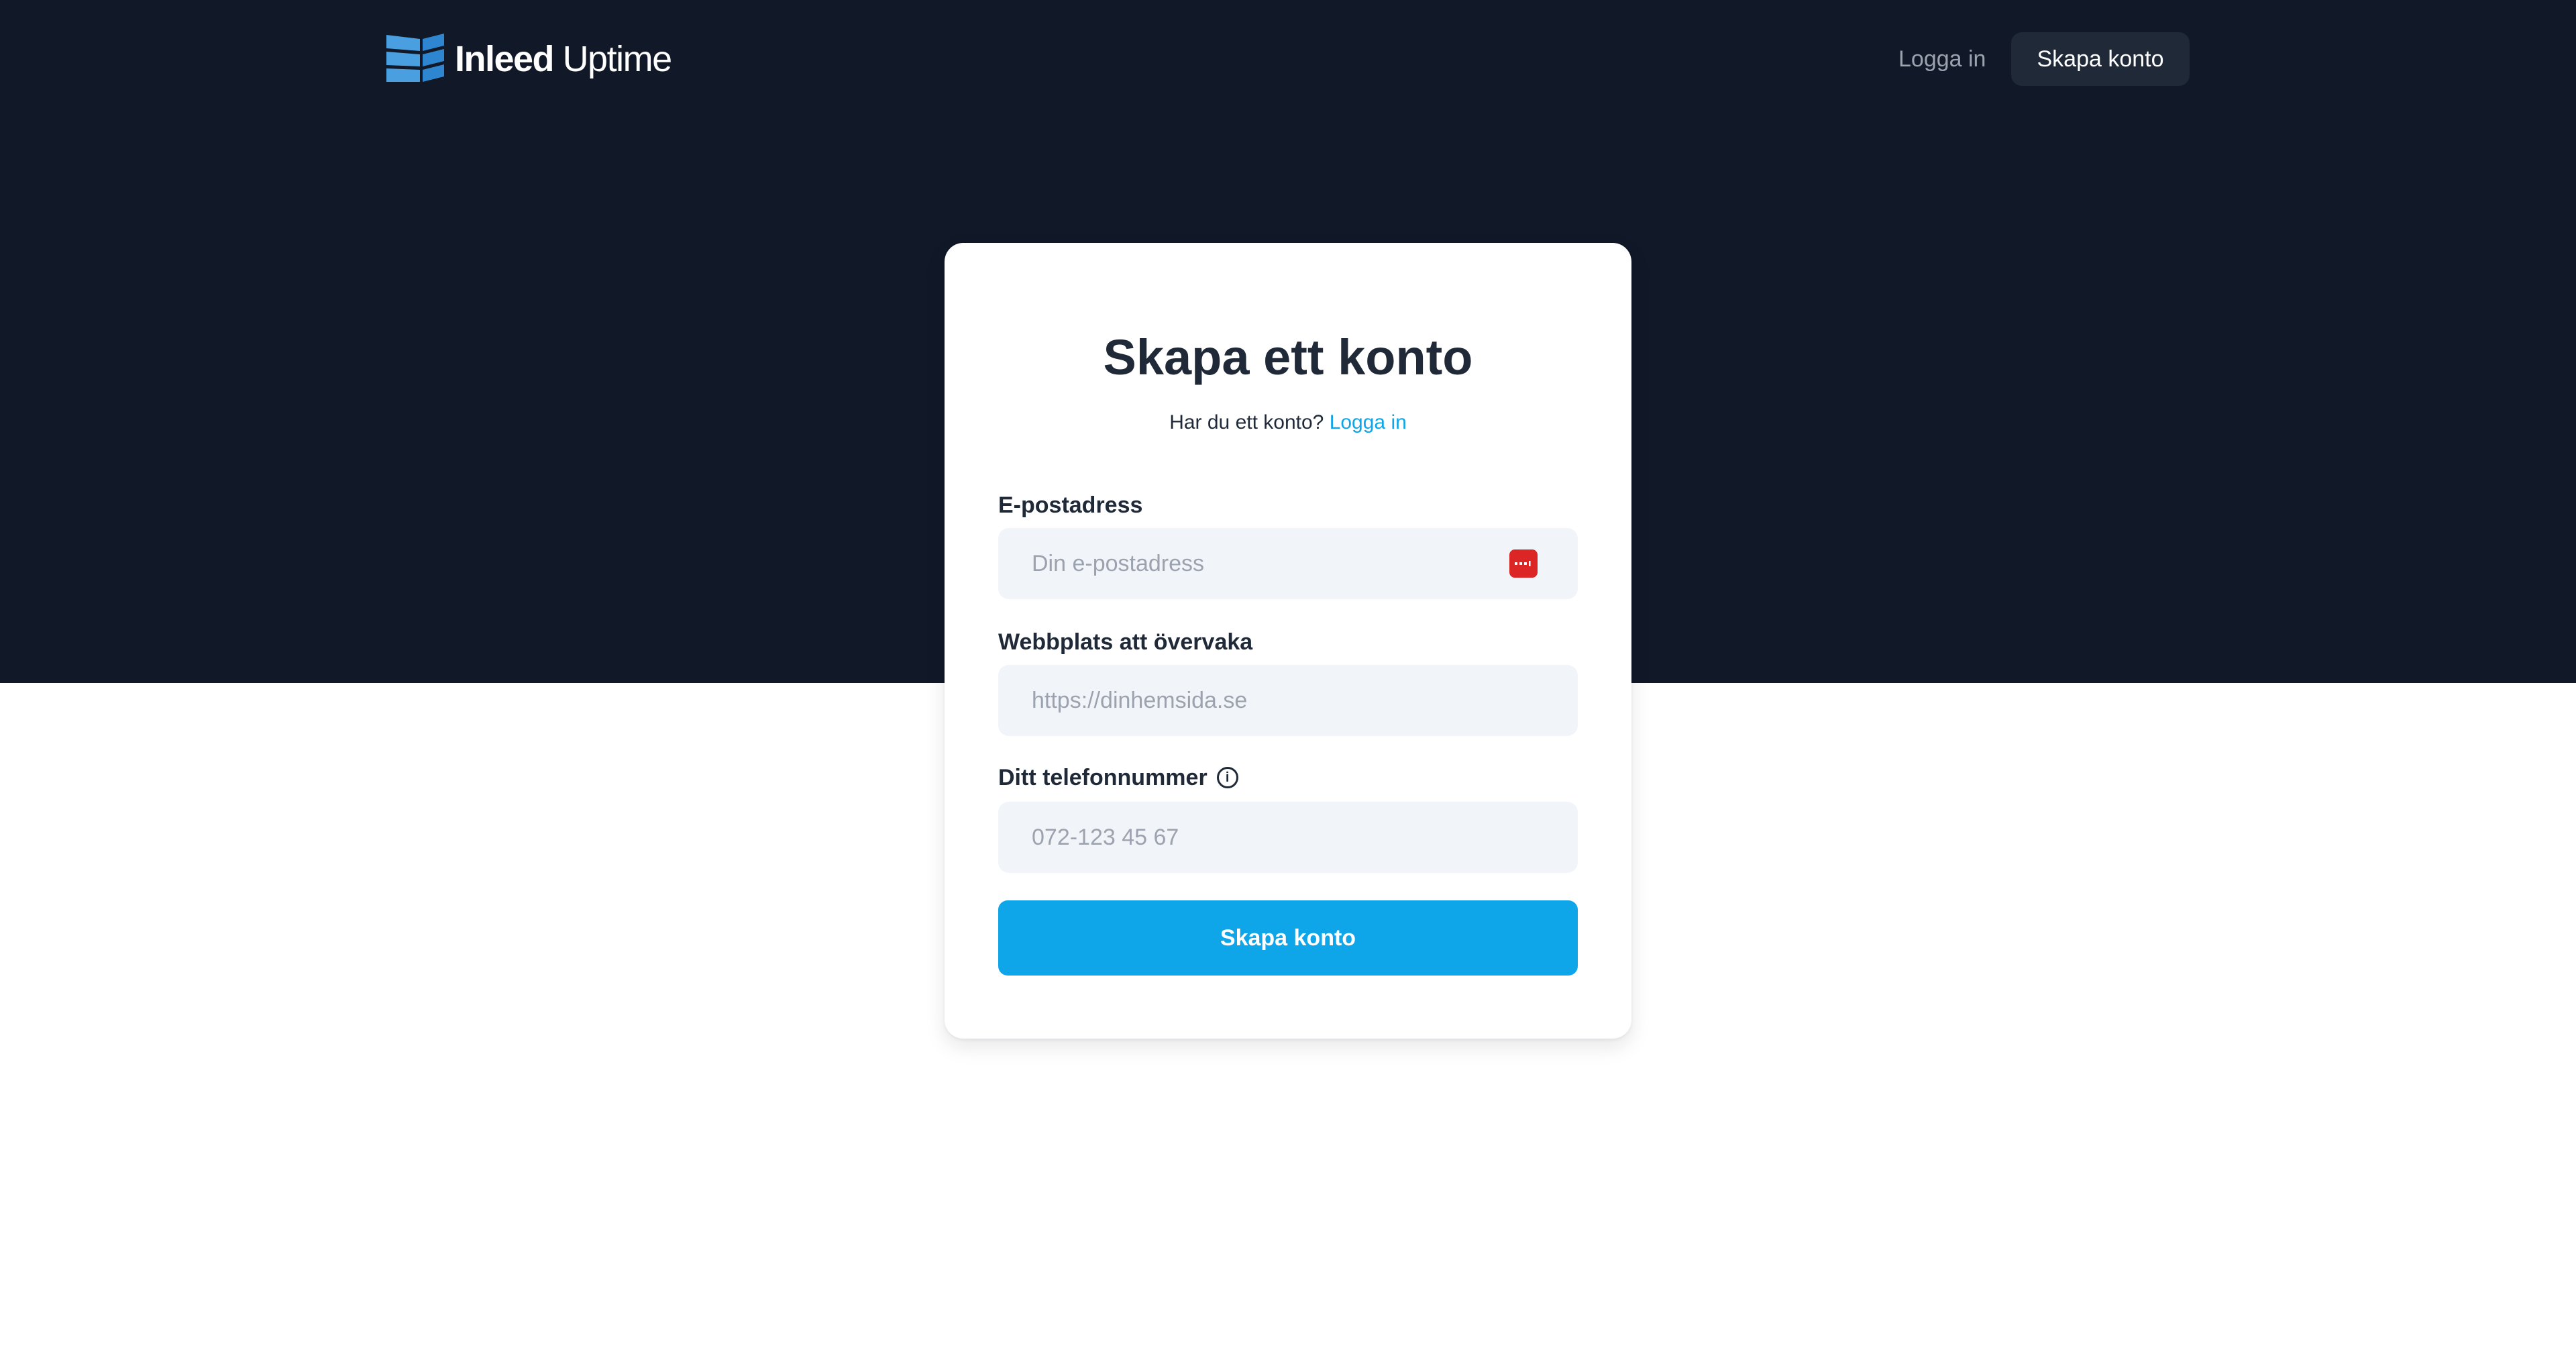  I want to click on dots-glyph, so click(1523, 564).